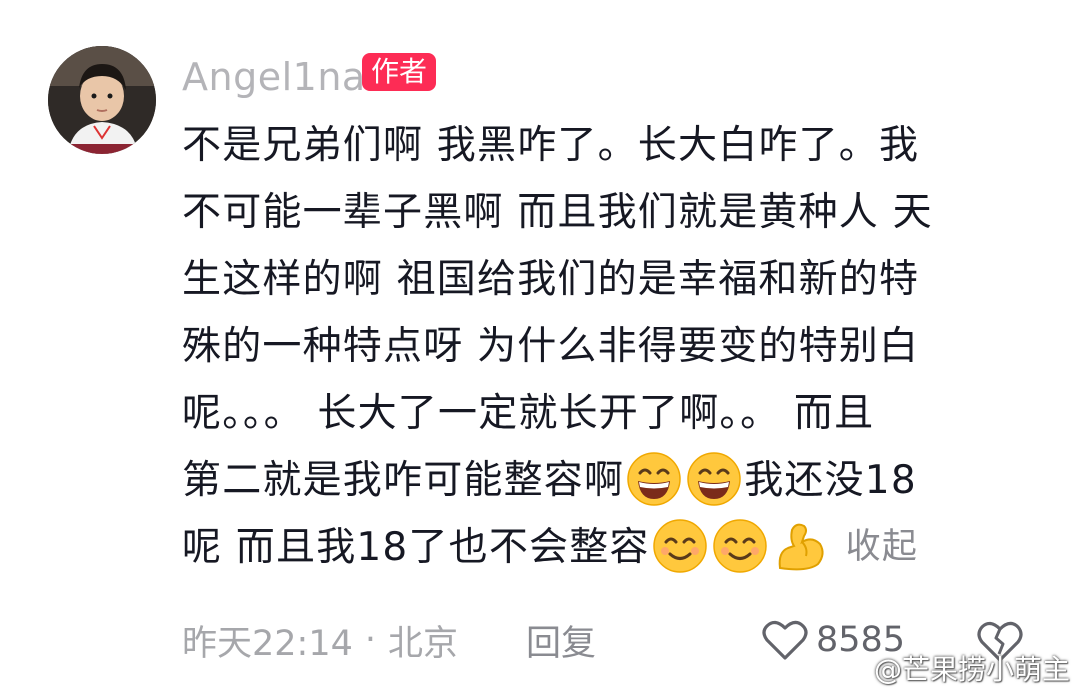 The width and height of the screenshot is (1080, 692). What do you see at coordinates (971, 669) in the screenshot?
I see `watermark-text: @芒果捞小萌主` at bounding box center [971, 669].